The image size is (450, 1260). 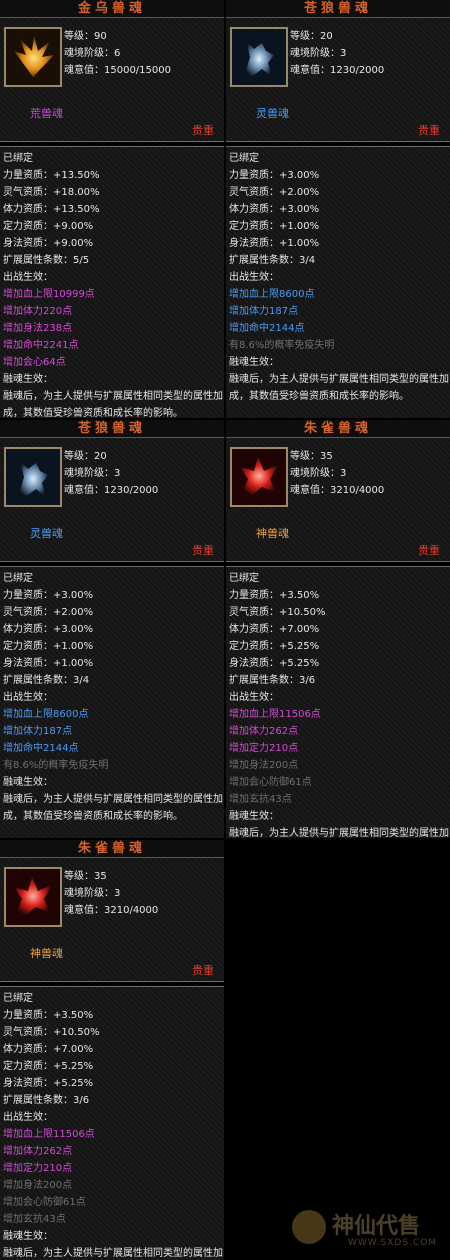 I want to click on battle-effect: 增加血上限10999点, so click(x=49, y=294).